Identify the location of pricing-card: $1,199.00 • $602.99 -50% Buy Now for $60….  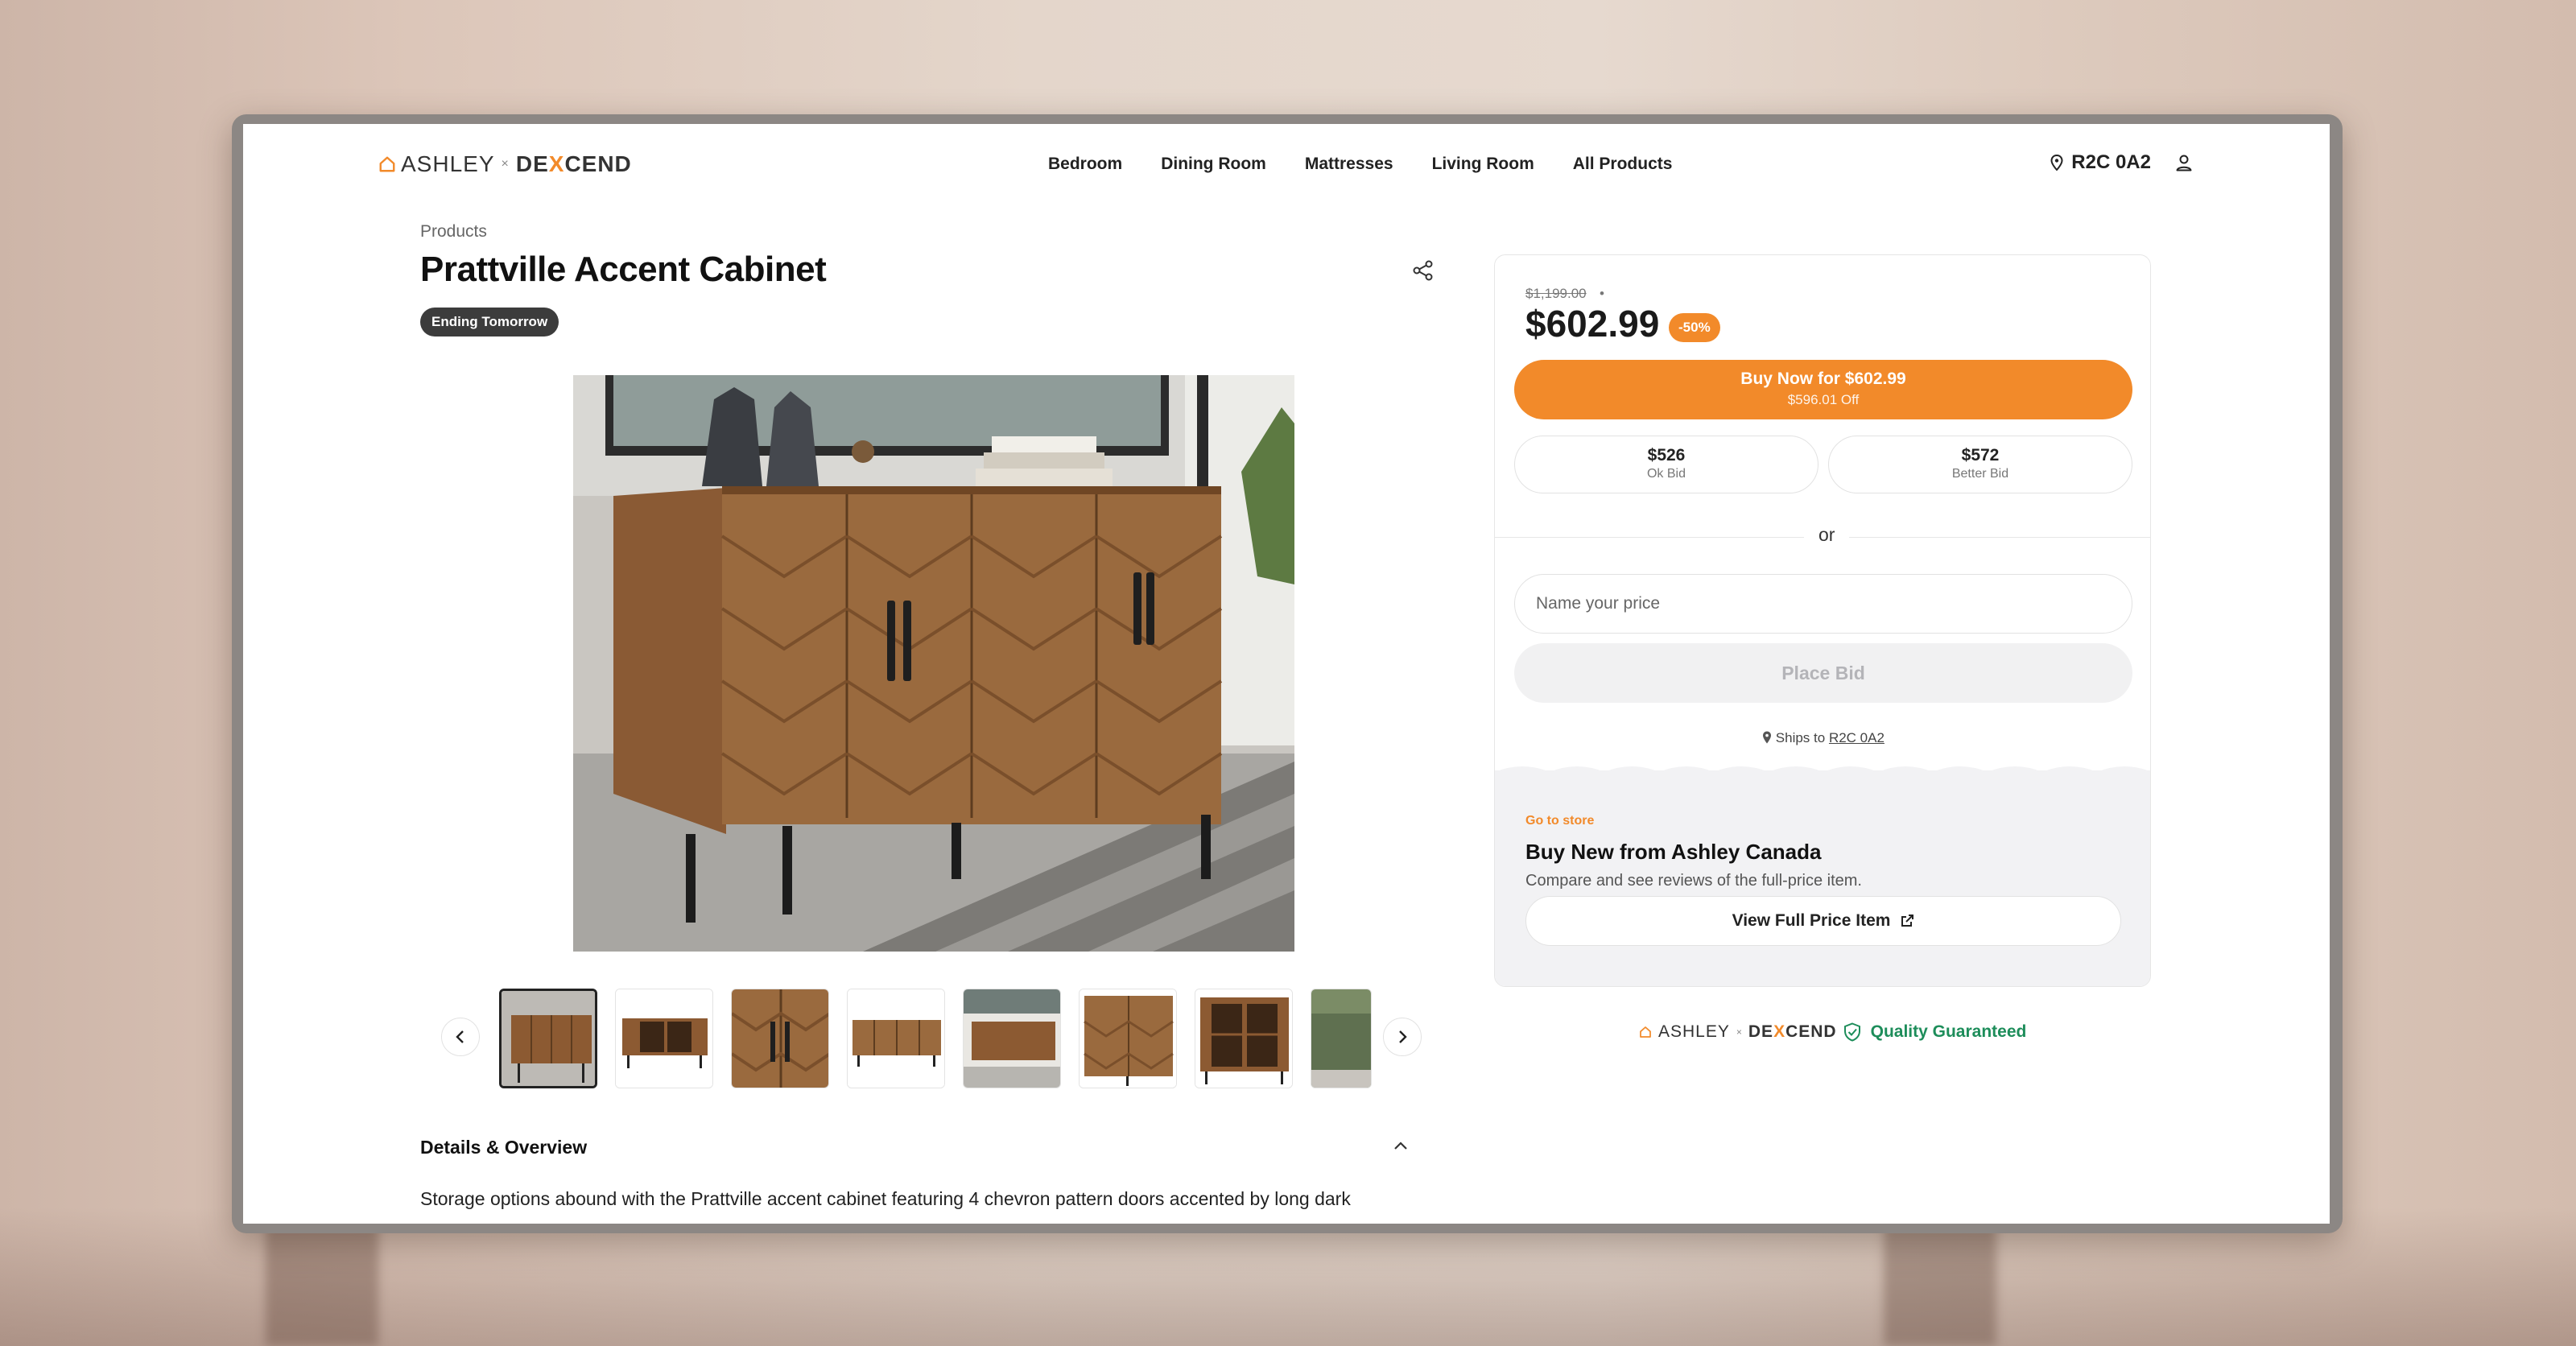
(1822, 620).